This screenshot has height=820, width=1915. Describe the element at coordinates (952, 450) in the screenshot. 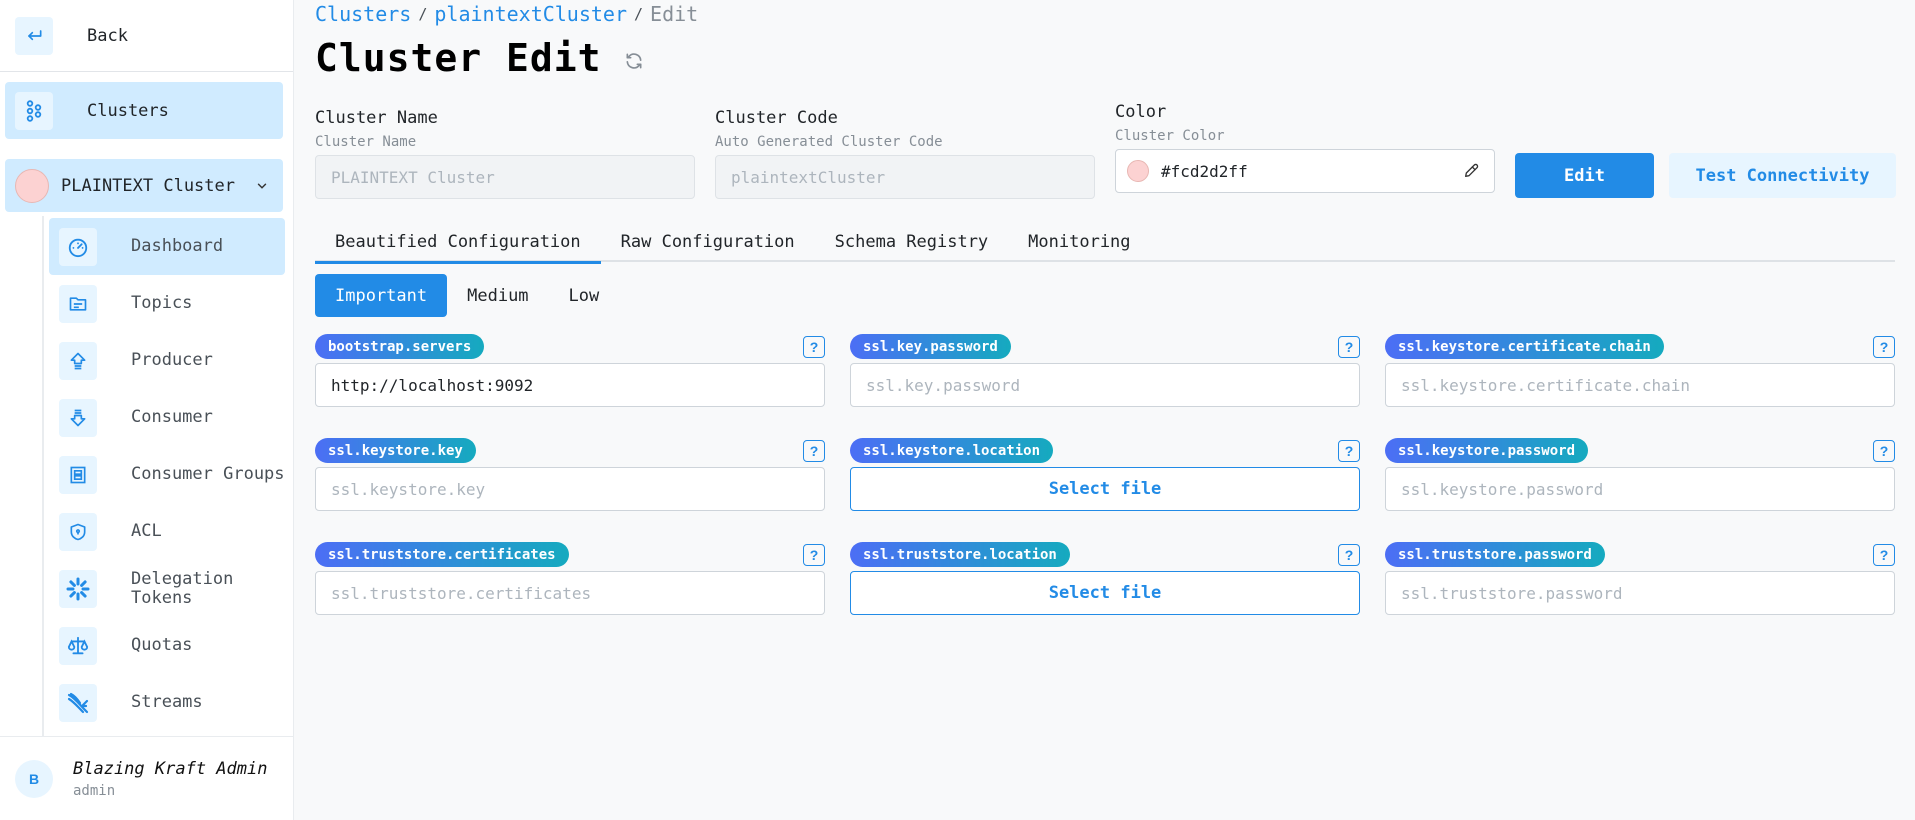

I see `config-key-badge: ssl.keystore.location` at that location.